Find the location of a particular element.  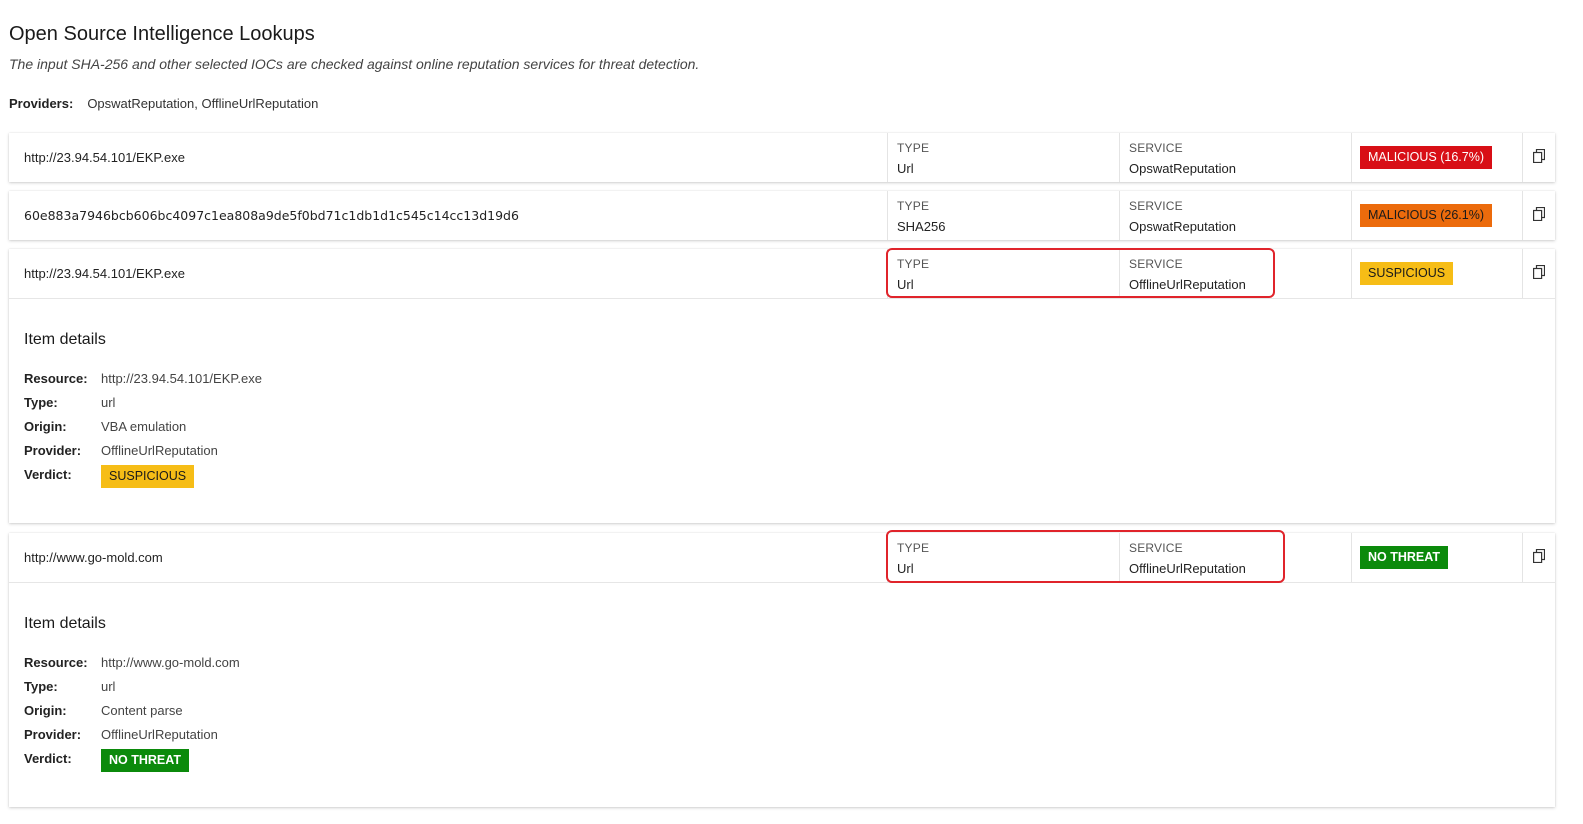

detail-verdict: Verdict: SUSPICIOUS is located at coordinates (789, 478).